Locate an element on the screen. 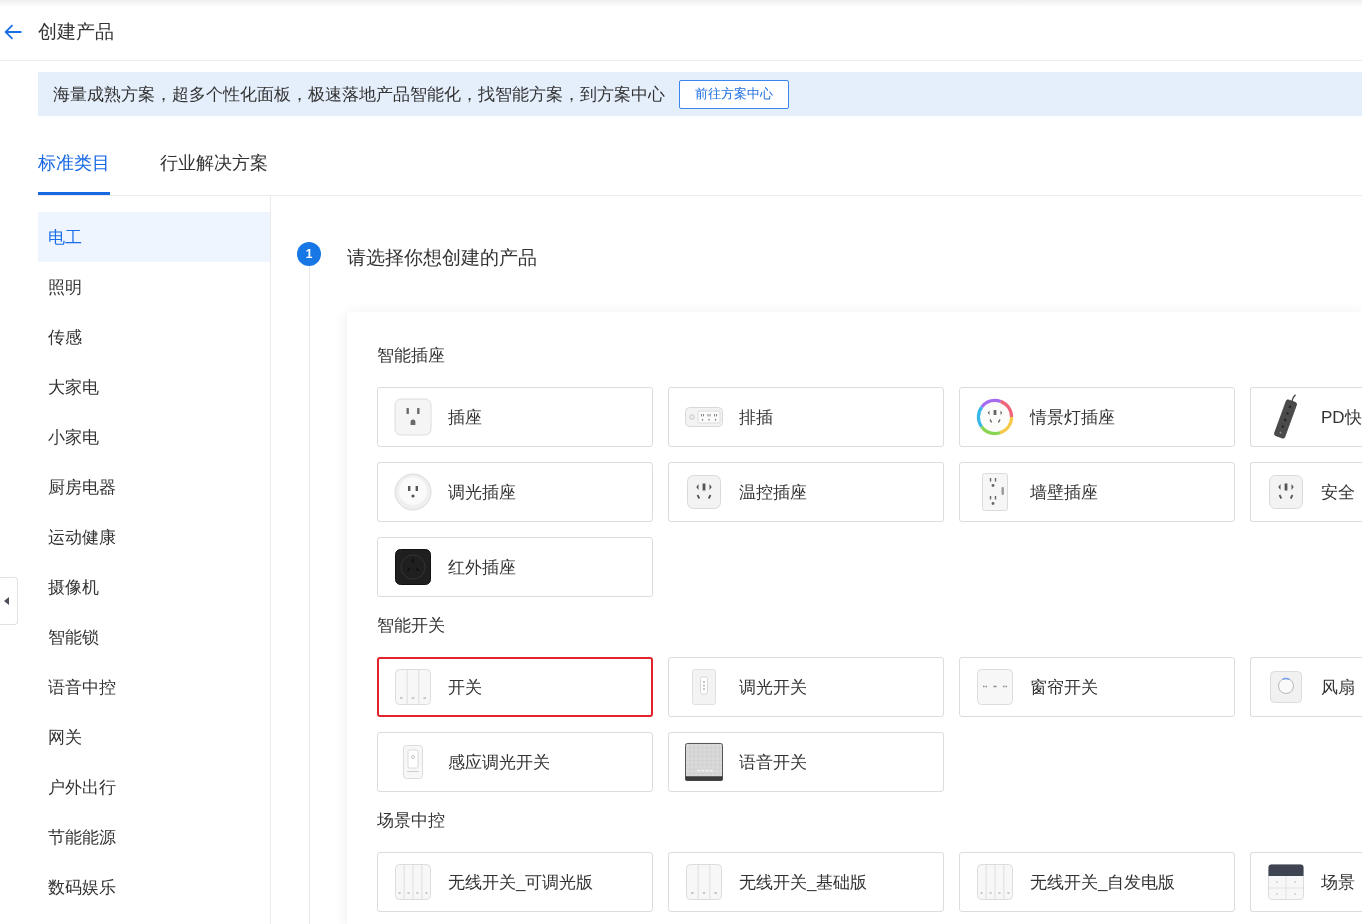  scene-panel-icon is located at coordinates (1286, 882).